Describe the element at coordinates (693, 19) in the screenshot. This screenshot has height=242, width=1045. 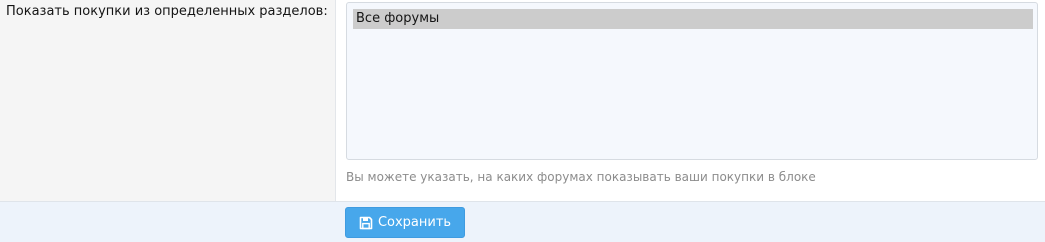
I see `forum-option-all: Все форумы` at that location.